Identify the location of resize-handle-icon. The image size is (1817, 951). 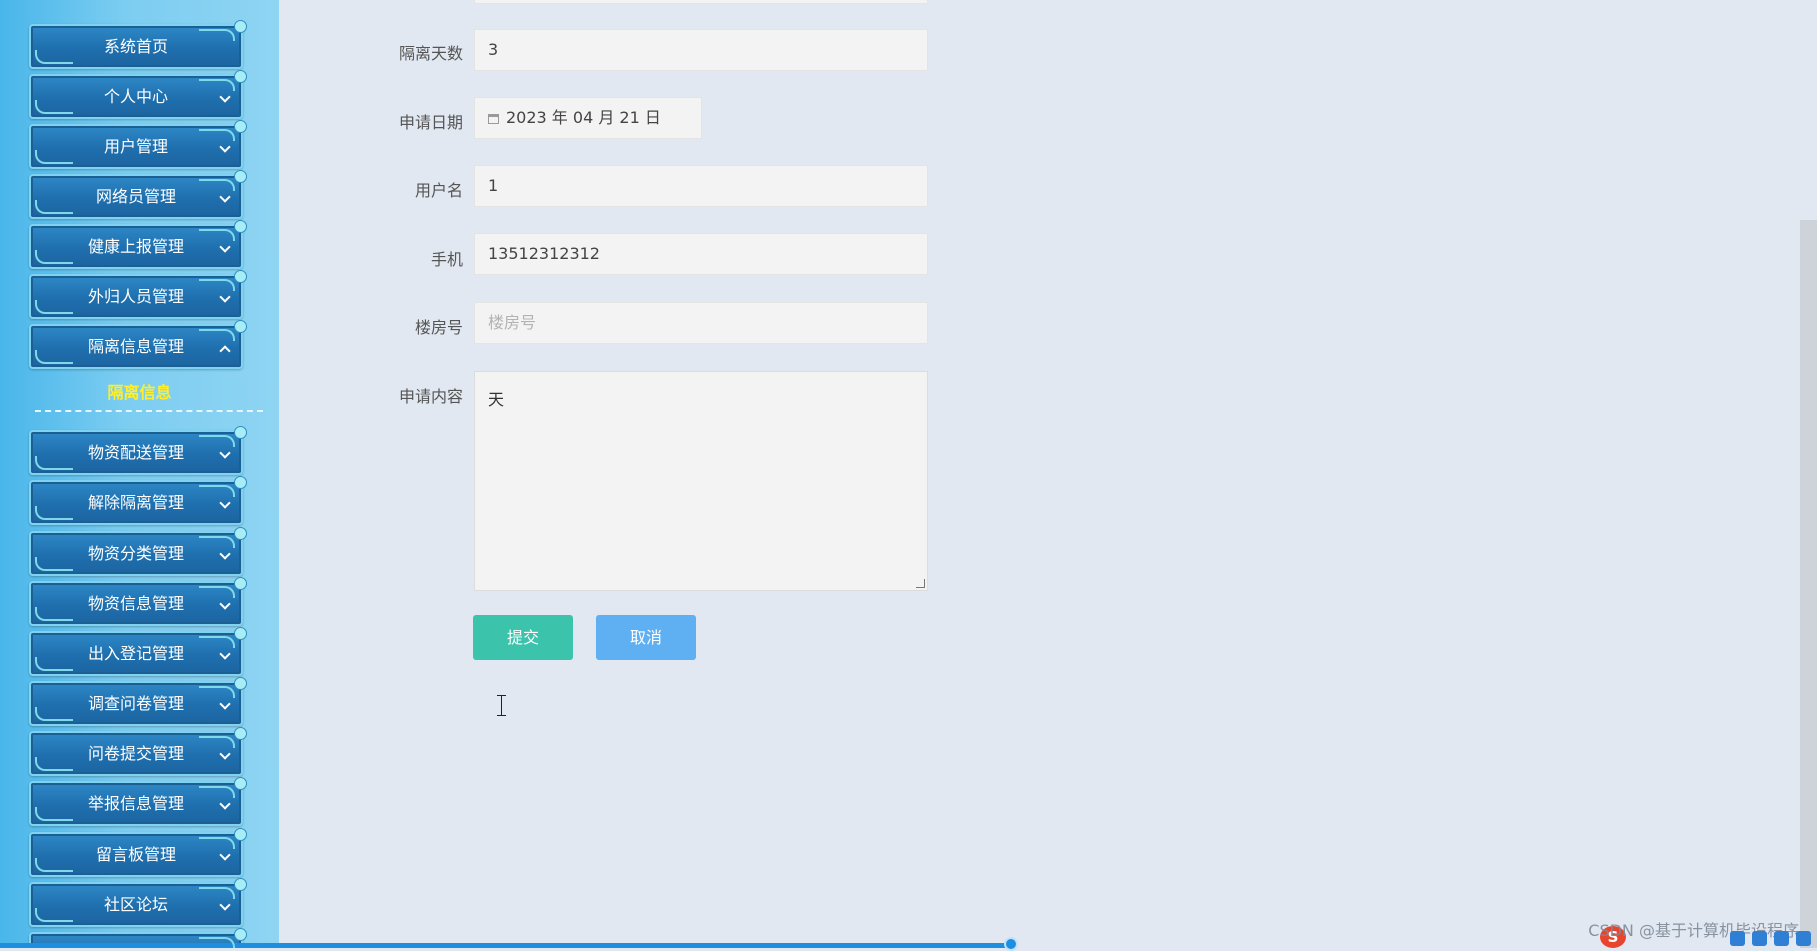
(920, 583).